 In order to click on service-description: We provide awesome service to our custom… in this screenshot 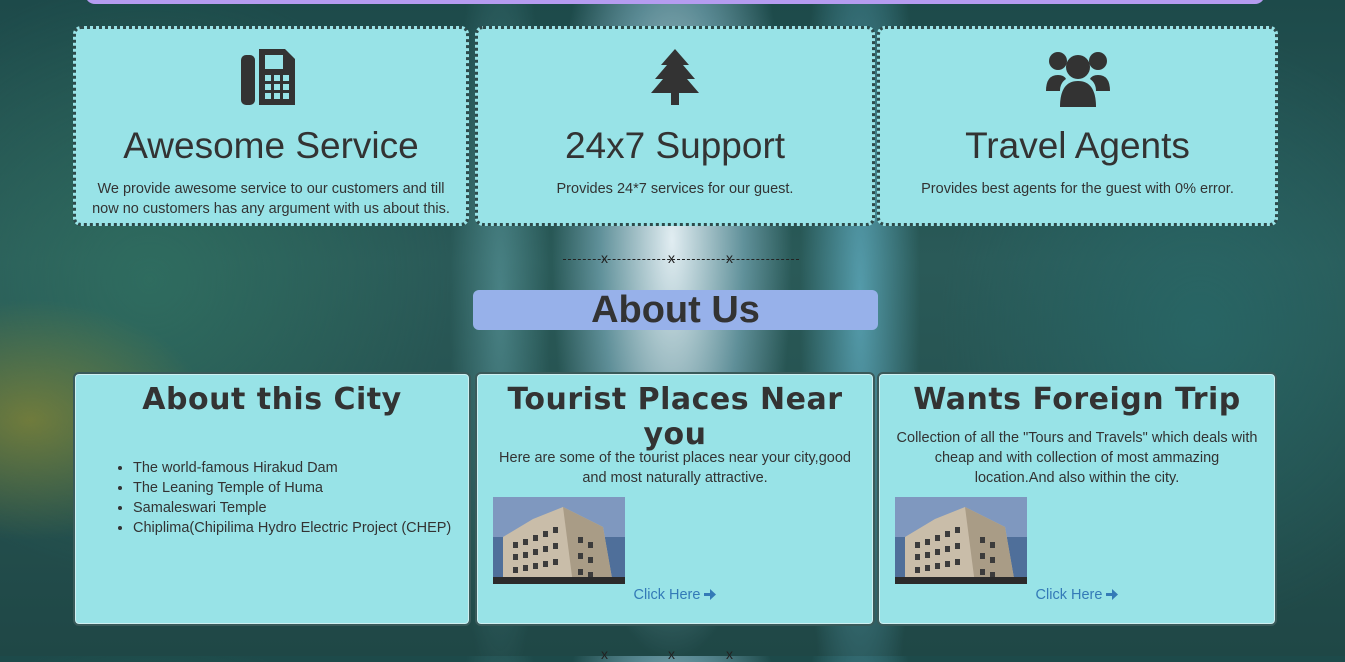, I will do `click(271, 199)`.